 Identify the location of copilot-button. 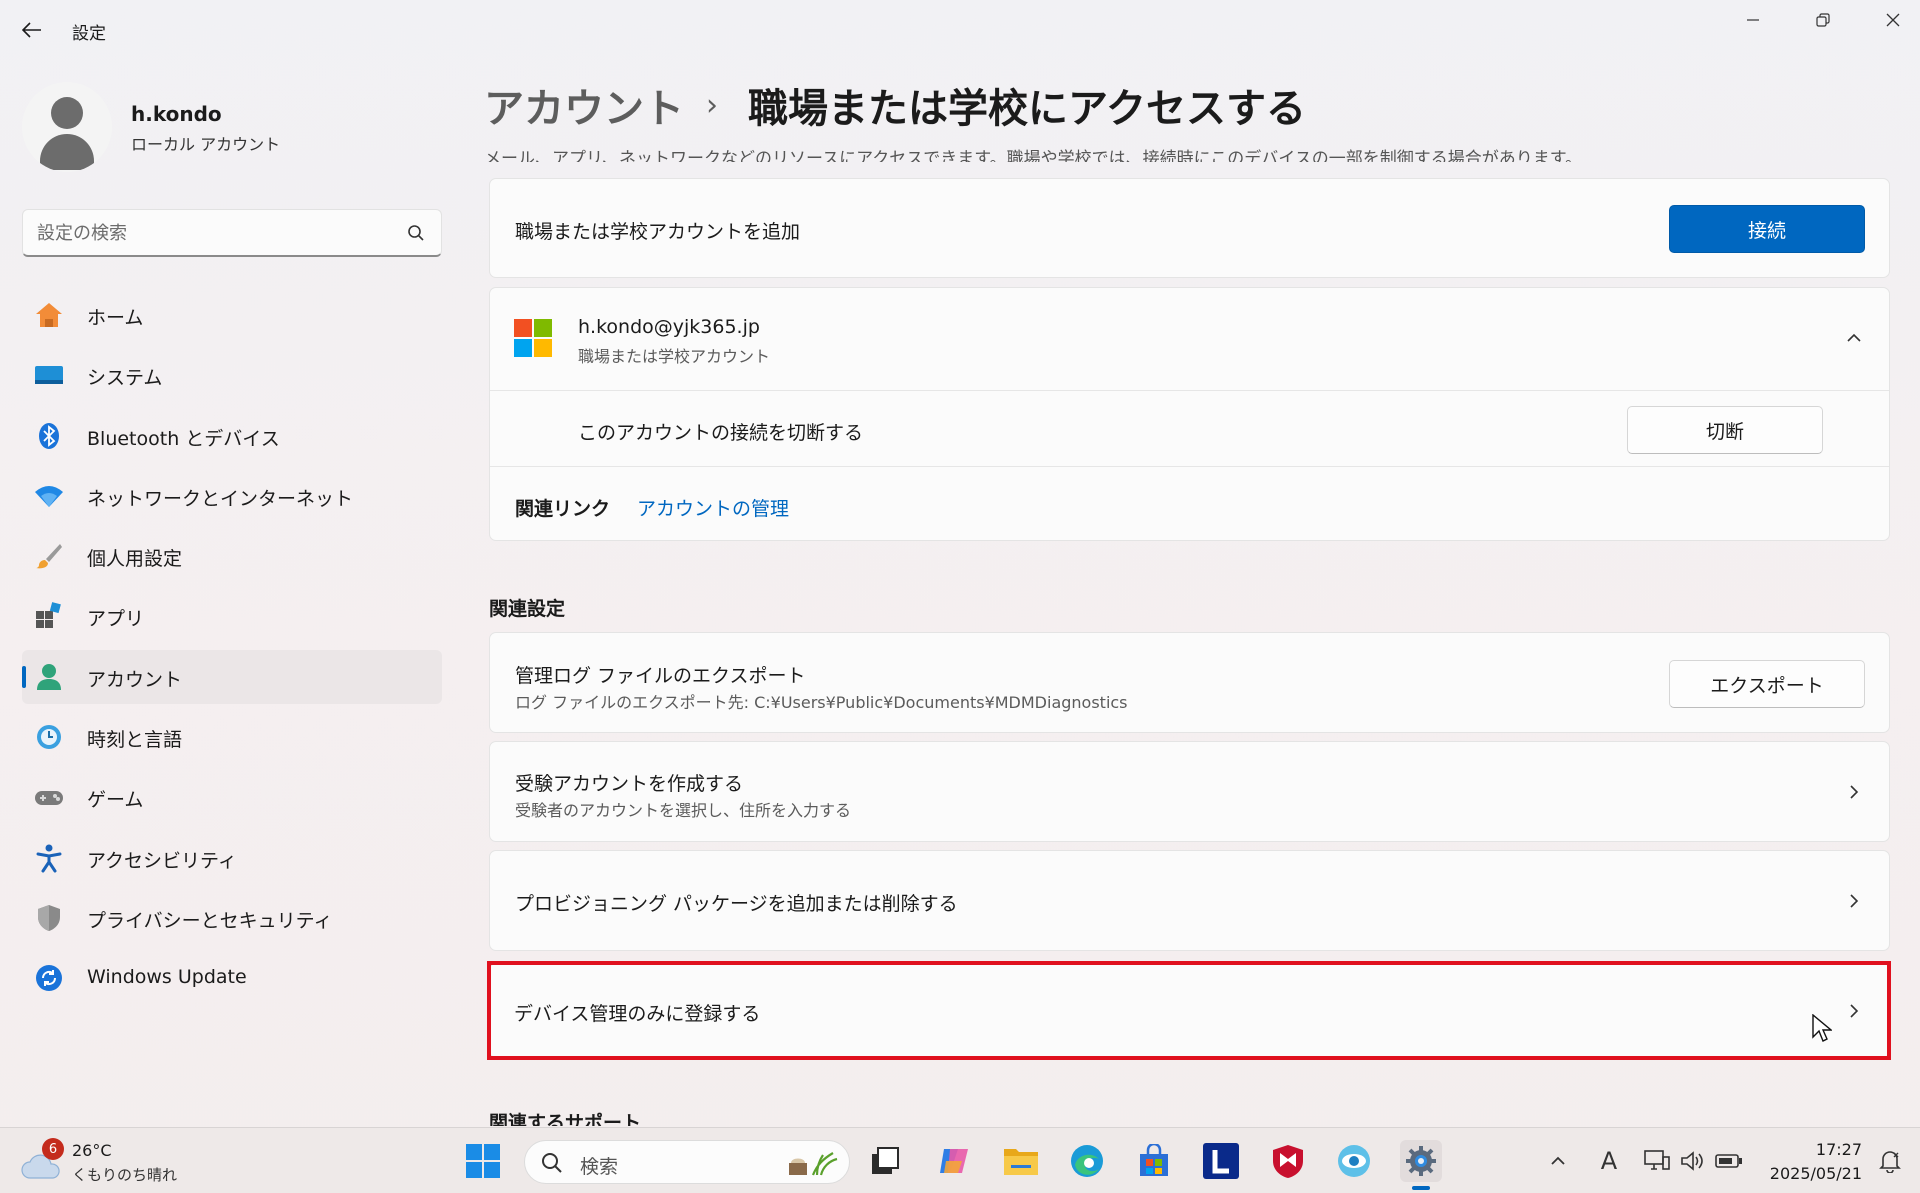
(954, 1161).